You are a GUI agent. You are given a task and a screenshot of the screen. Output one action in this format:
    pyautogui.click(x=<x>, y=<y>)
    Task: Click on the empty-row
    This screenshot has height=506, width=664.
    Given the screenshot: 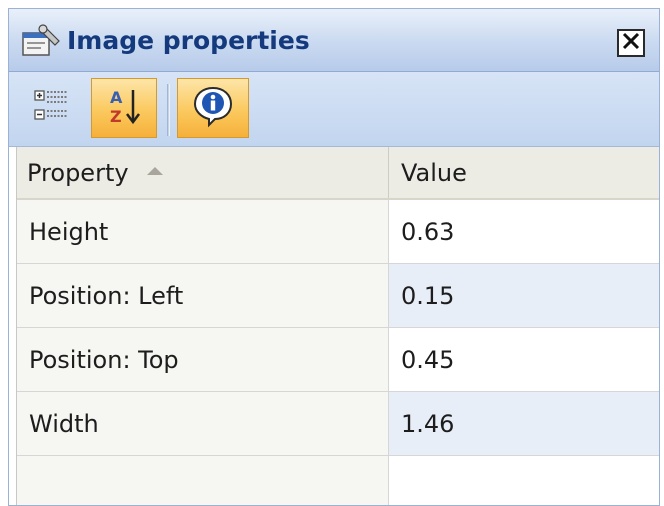 What is the action you would take?
    pyautogui.click(x=338, y=480)
    